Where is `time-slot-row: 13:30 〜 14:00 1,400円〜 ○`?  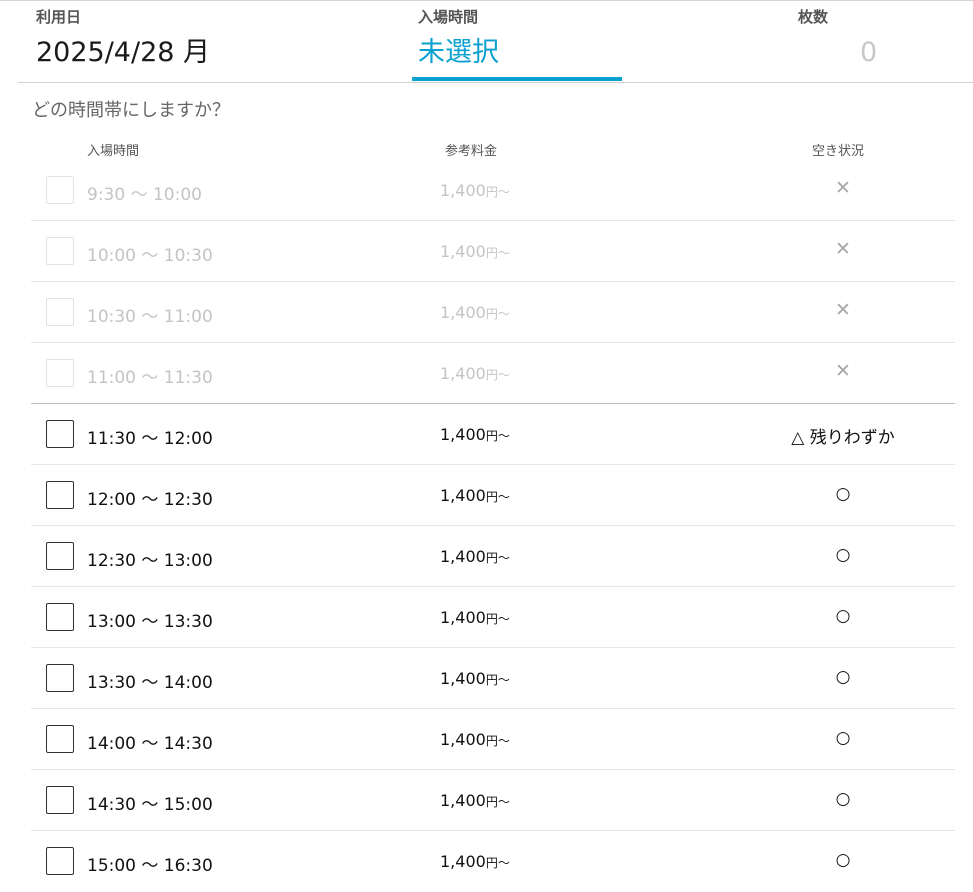
time-slot-row: 13:30 〜 14:00 1,400円〜 ○ is located at coordinates (493, 678).